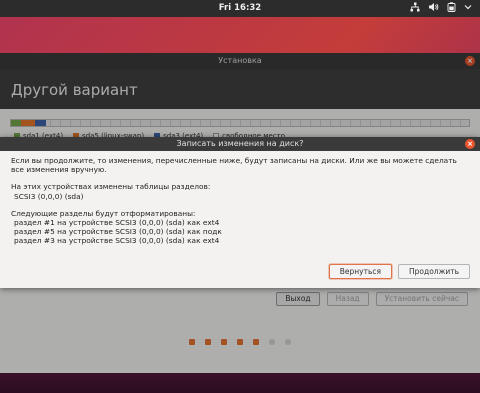 The width and height of the screenshot is (480, 393). I want to click on clock: Fri 16:32, so click(240, 8).